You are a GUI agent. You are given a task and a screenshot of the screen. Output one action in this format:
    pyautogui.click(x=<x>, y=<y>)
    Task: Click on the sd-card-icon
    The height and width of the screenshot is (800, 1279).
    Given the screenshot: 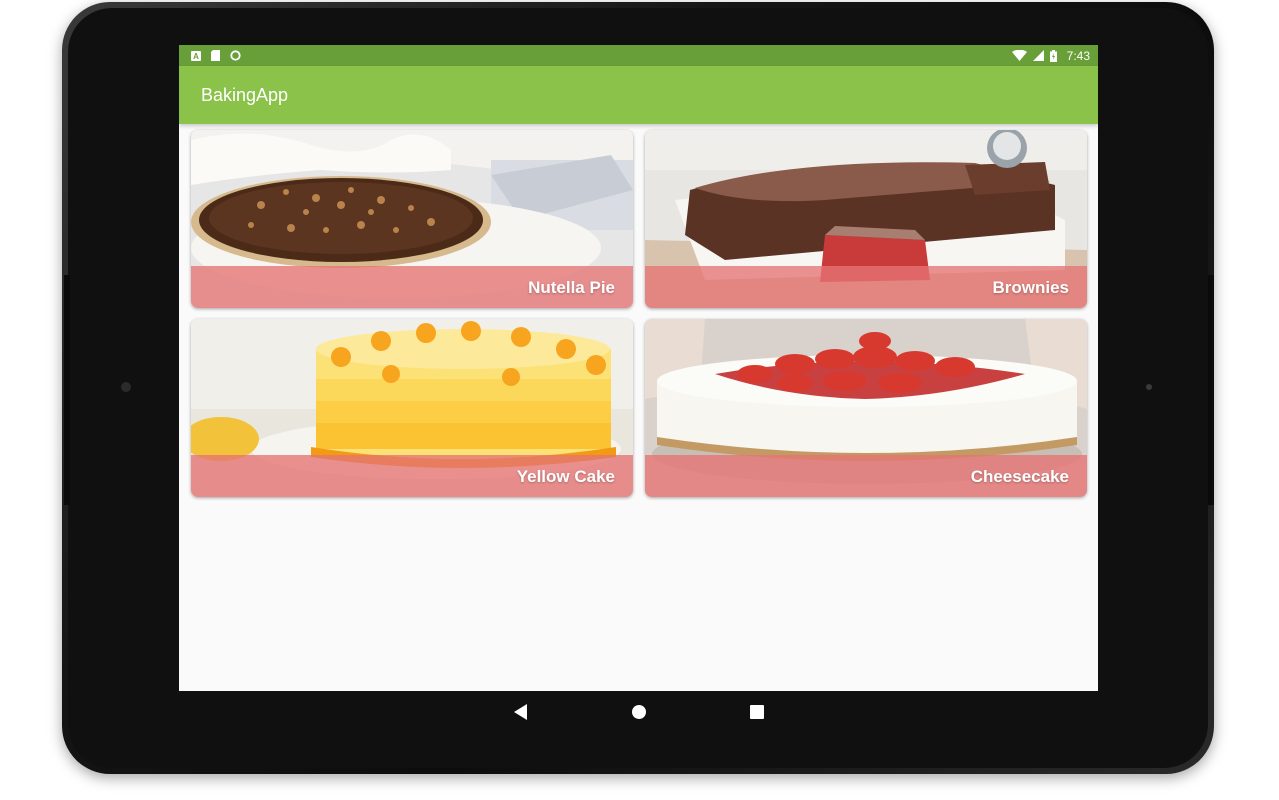 What is the action you would take?
    pyautogui.click(x=215, y=55)
    